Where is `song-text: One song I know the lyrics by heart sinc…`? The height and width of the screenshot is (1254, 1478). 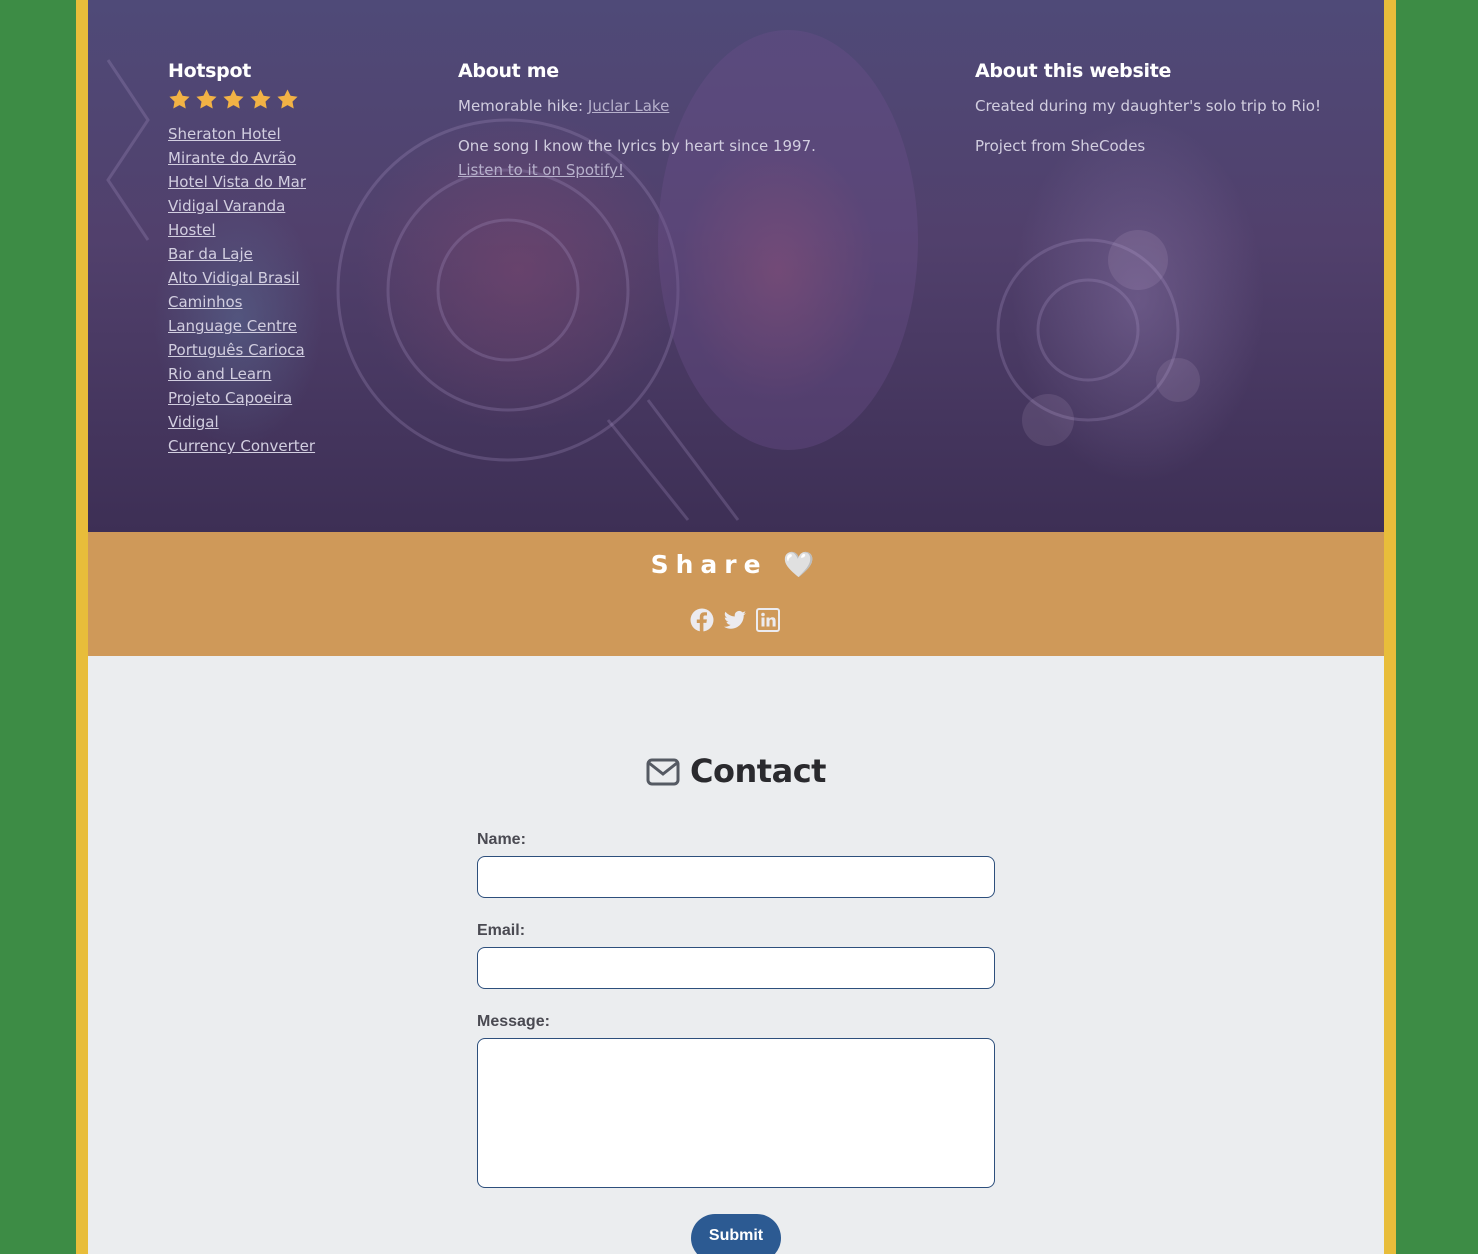 song-text: One song I know the lyrics by heart sinc… is located at coordinates (693, 158).